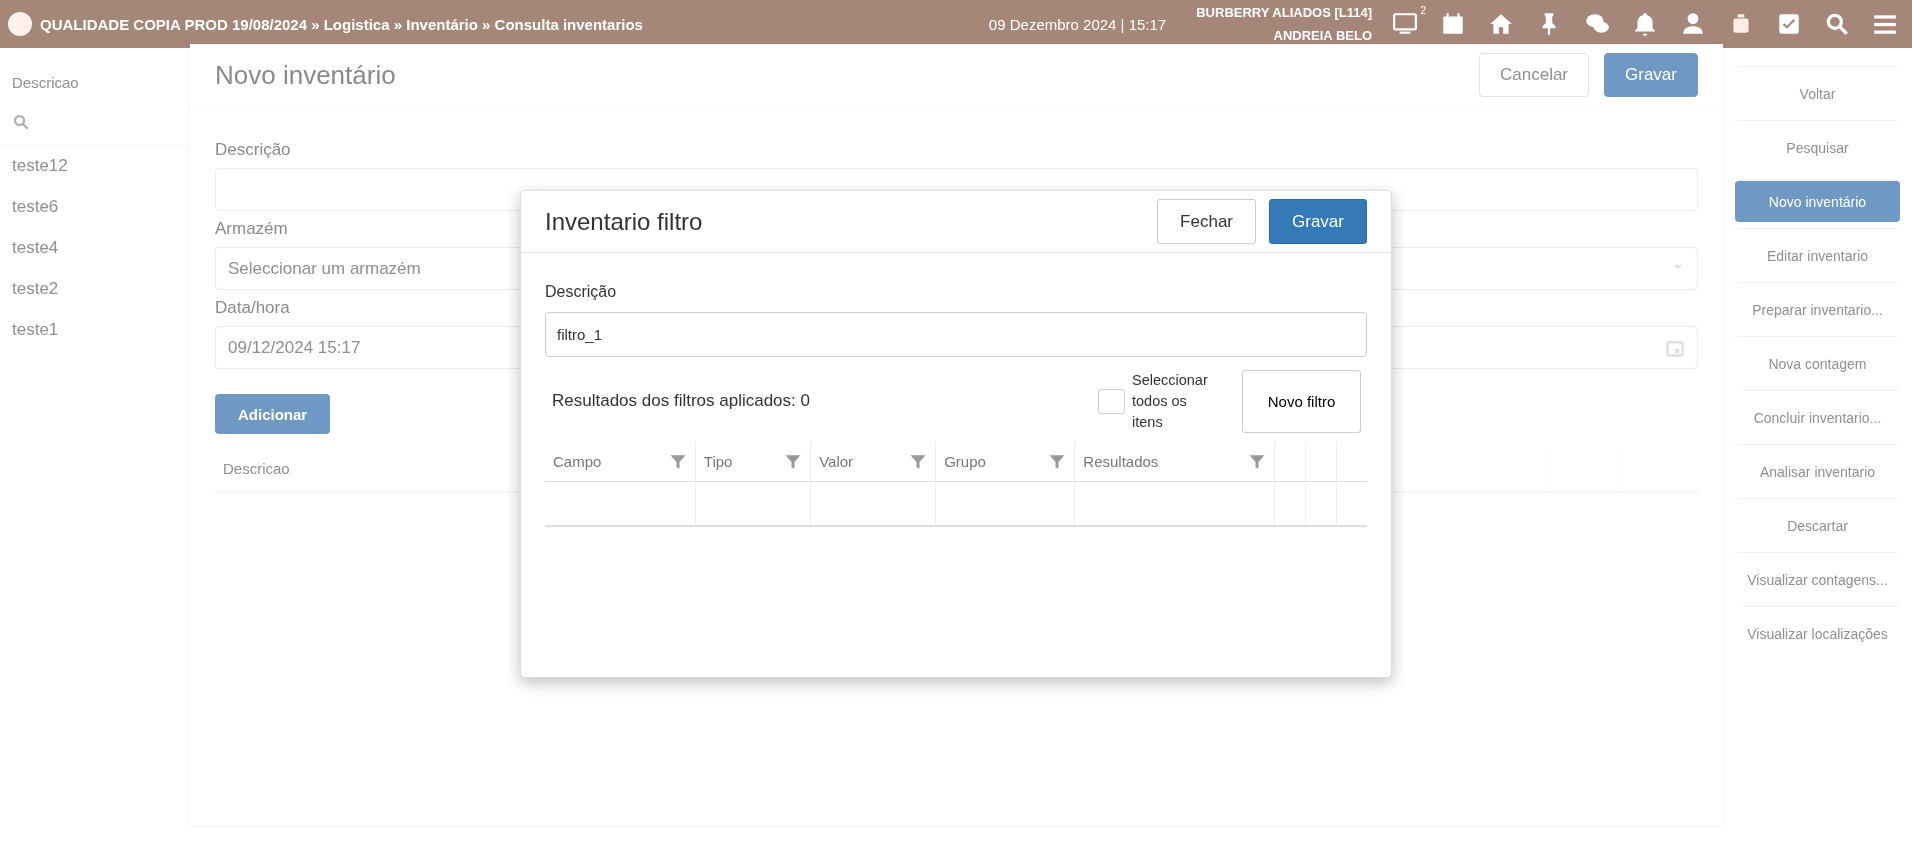  Describe the element at coordinates (1534, 75) in the screenshot. I see `cancel-button: Cancelar` at that location.